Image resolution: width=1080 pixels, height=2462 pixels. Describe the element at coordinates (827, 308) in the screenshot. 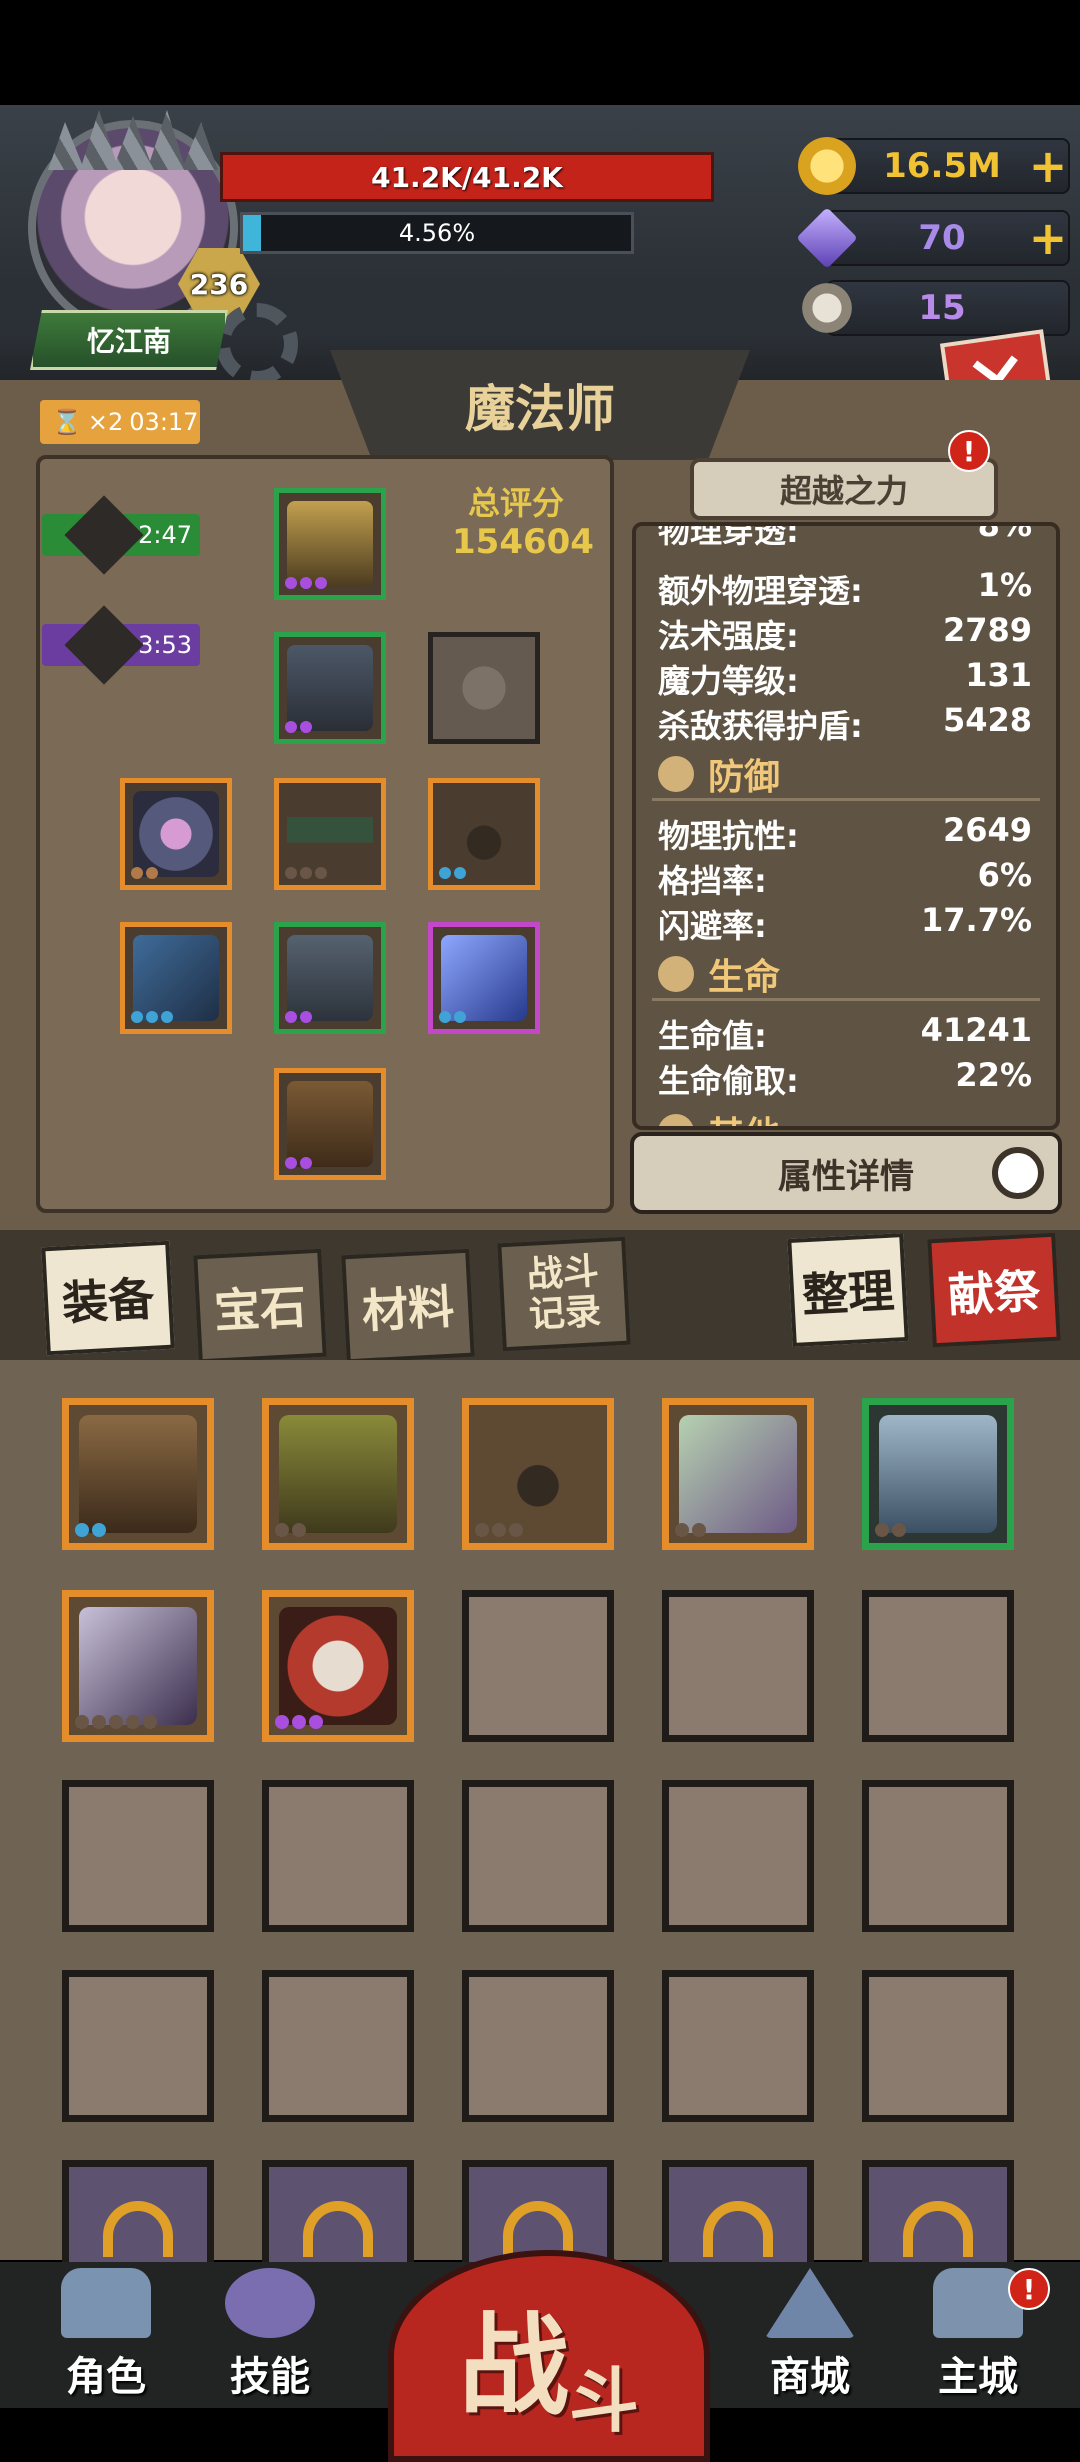

I see `ram-horn-icon` at that location.